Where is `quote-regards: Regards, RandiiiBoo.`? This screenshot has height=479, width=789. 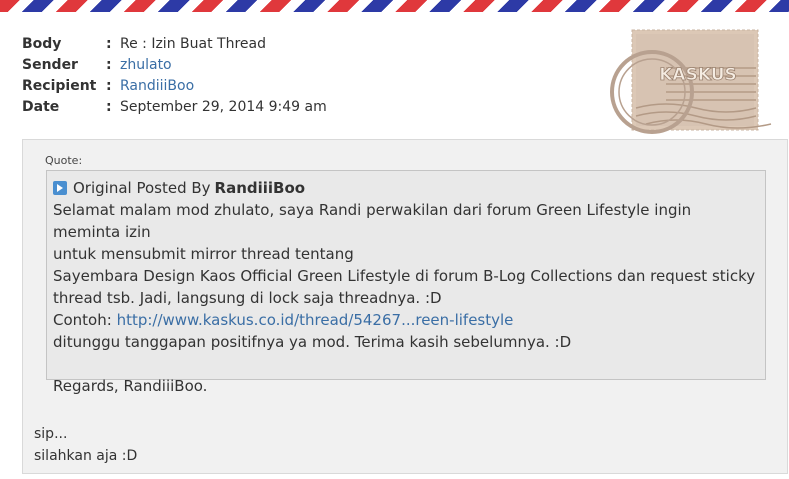 quote-regards: Regards, RandiiiBoo. is located at coordinates (130, 386).